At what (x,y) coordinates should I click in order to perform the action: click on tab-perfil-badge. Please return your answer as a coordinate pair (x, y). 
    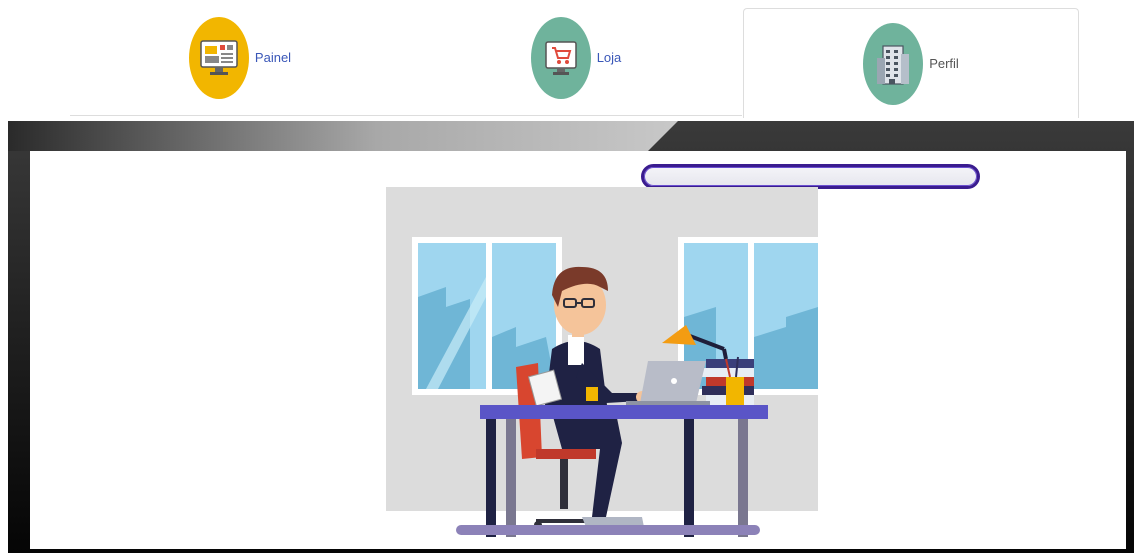
    Looking at the image, I should click on (893, 63).